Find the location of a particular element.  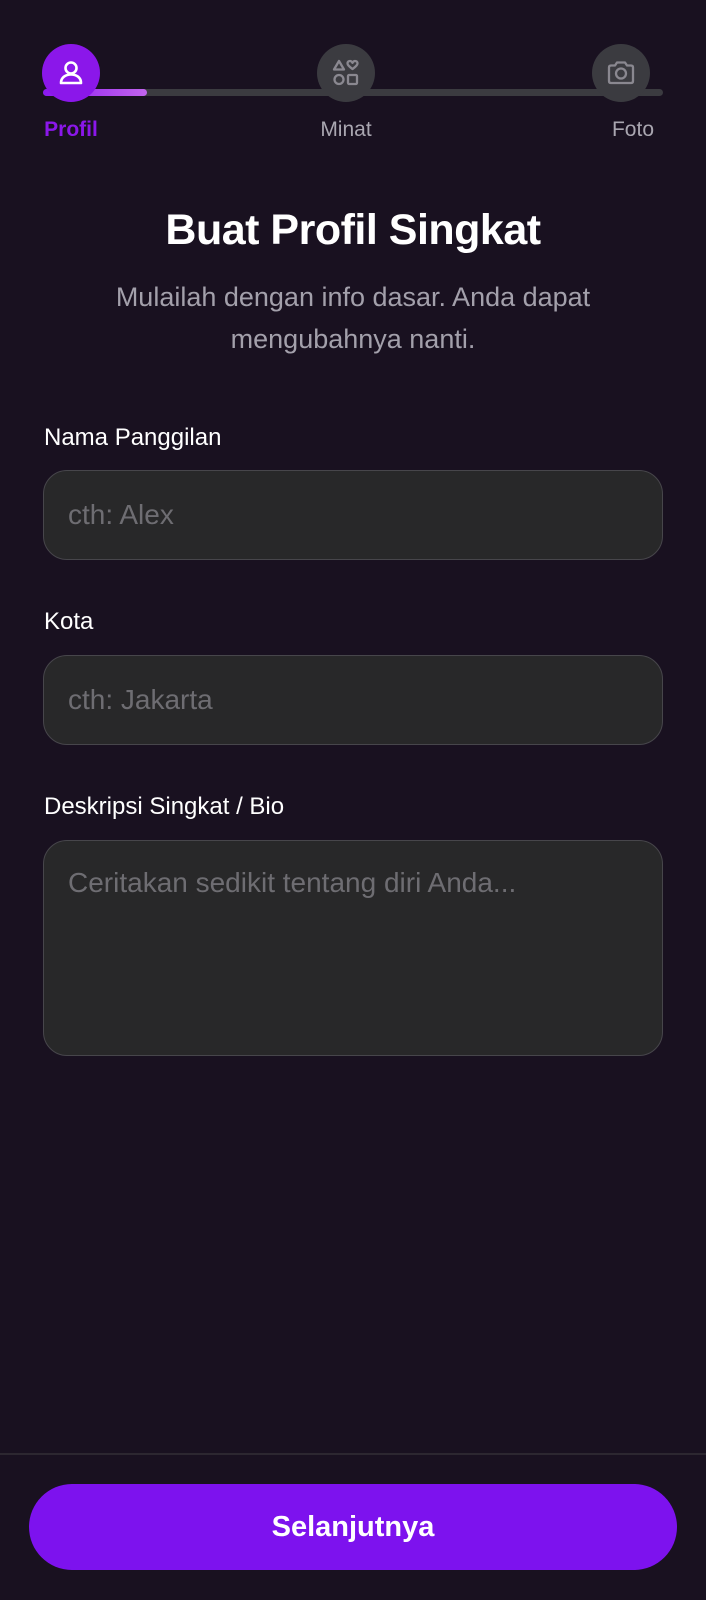

user-icon is located at coordinates (71, 73).